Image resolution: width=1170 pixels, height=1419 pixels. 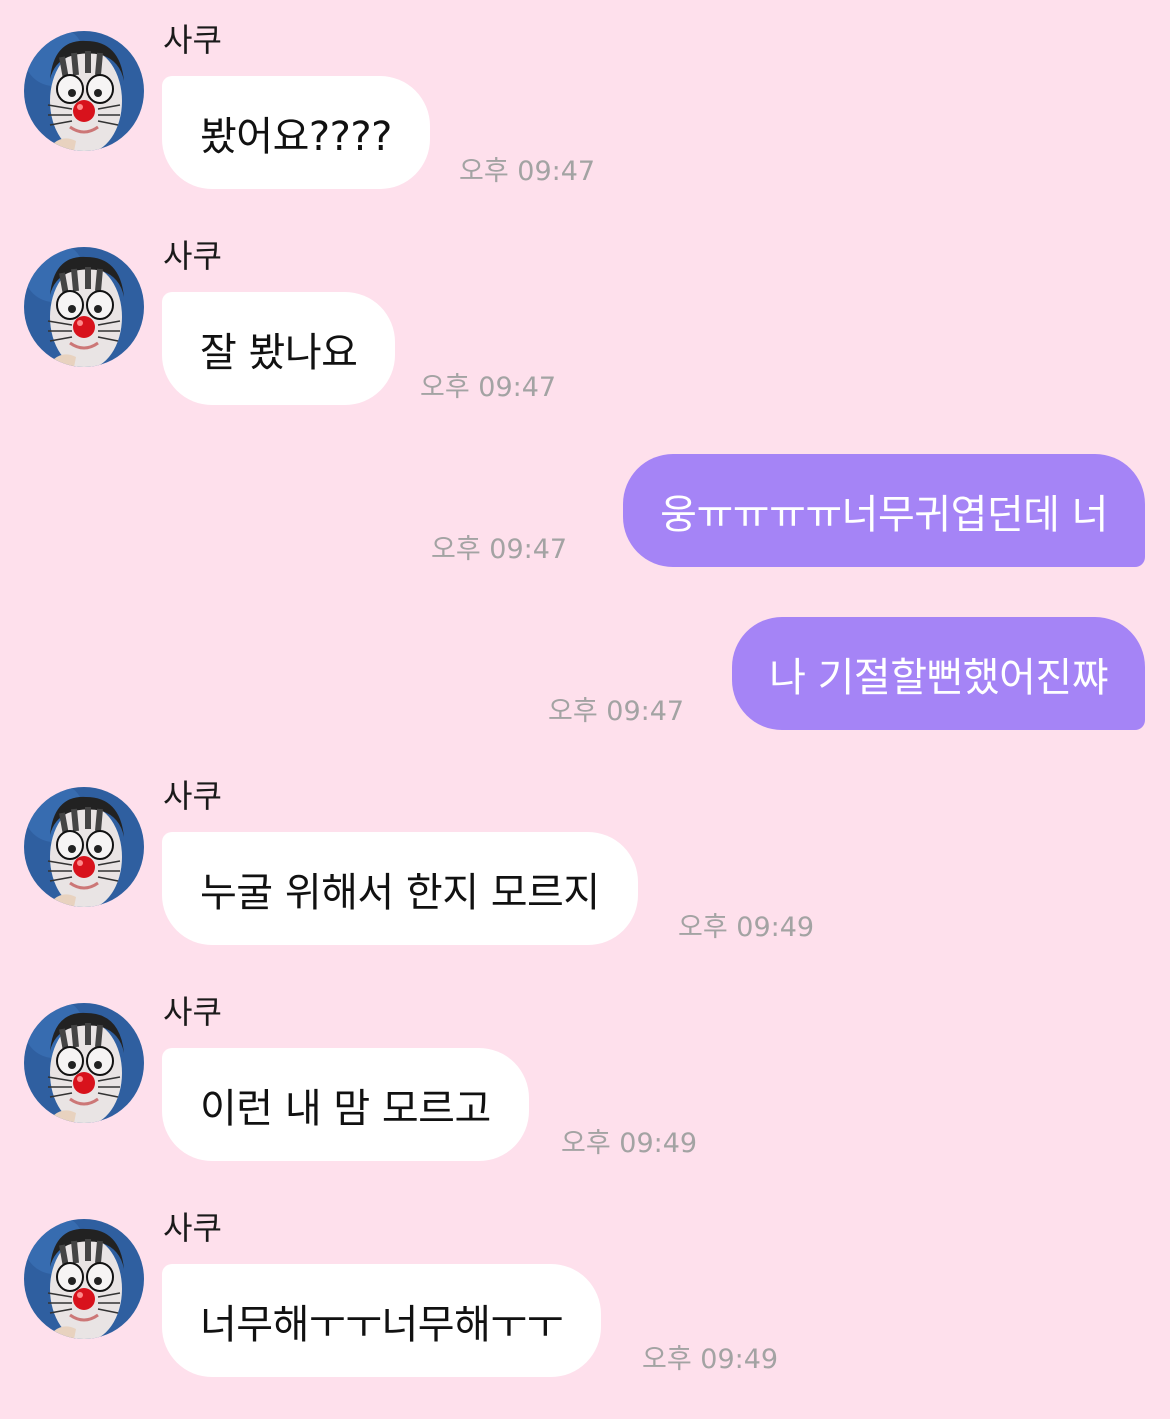 I want to click on message-text: 너무해ㅜㅜ너무해ㅜㅜ, so click(x=382, y=1324).